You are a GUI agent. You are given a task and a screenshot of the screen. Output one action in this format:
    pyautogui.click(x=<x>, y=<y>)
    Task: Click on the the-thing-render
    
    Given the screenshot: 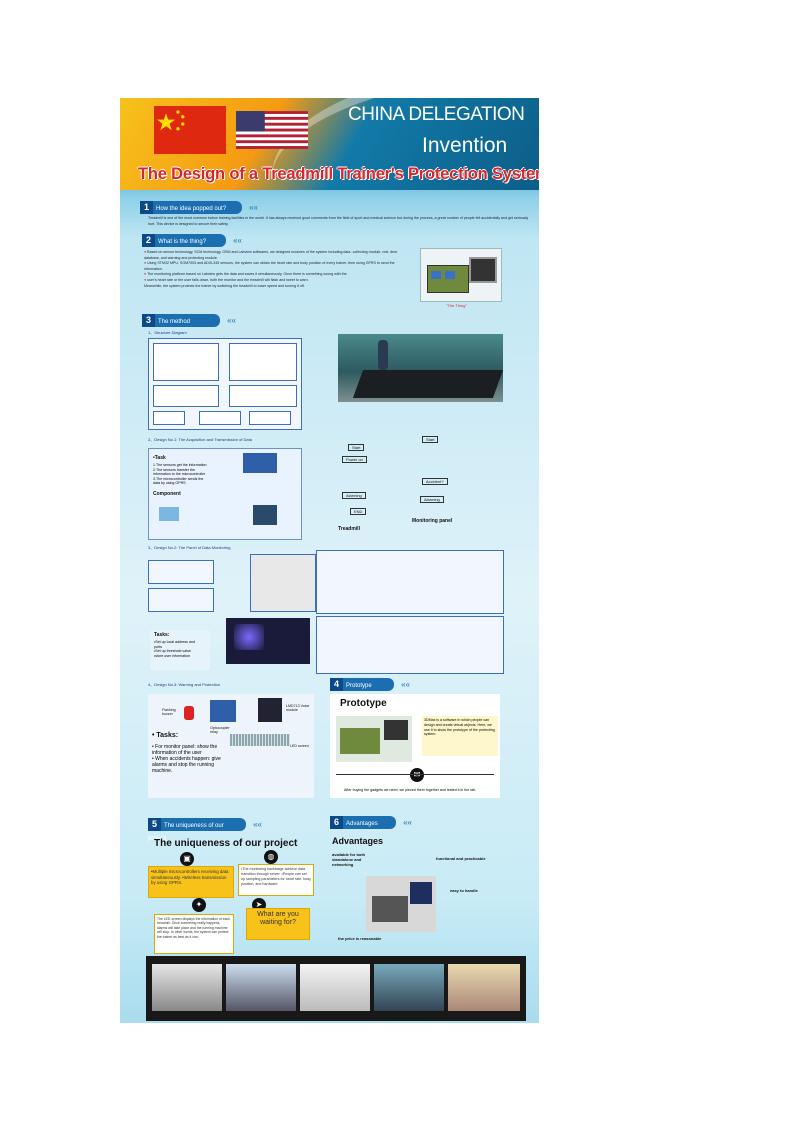 What is the action you would take?
    pyautogui.click(x=461, y=275)
    